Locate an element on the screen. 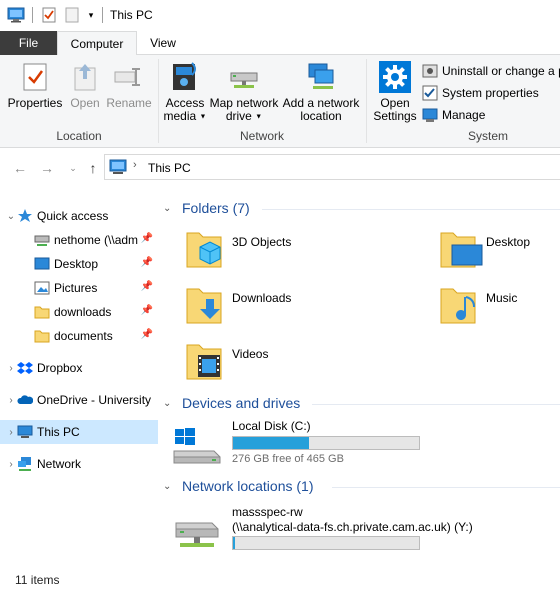  folder-music: Music is located at coordinates (499, 307).